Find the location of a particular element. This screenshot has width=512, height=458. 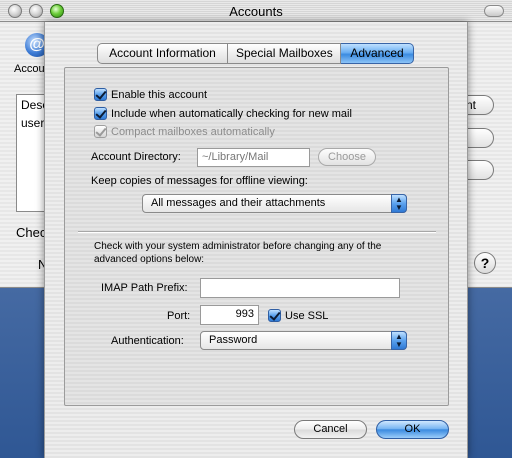

compact-mailboxes-label: Compact mailboxes automatically is located at coordinates (193, 132).